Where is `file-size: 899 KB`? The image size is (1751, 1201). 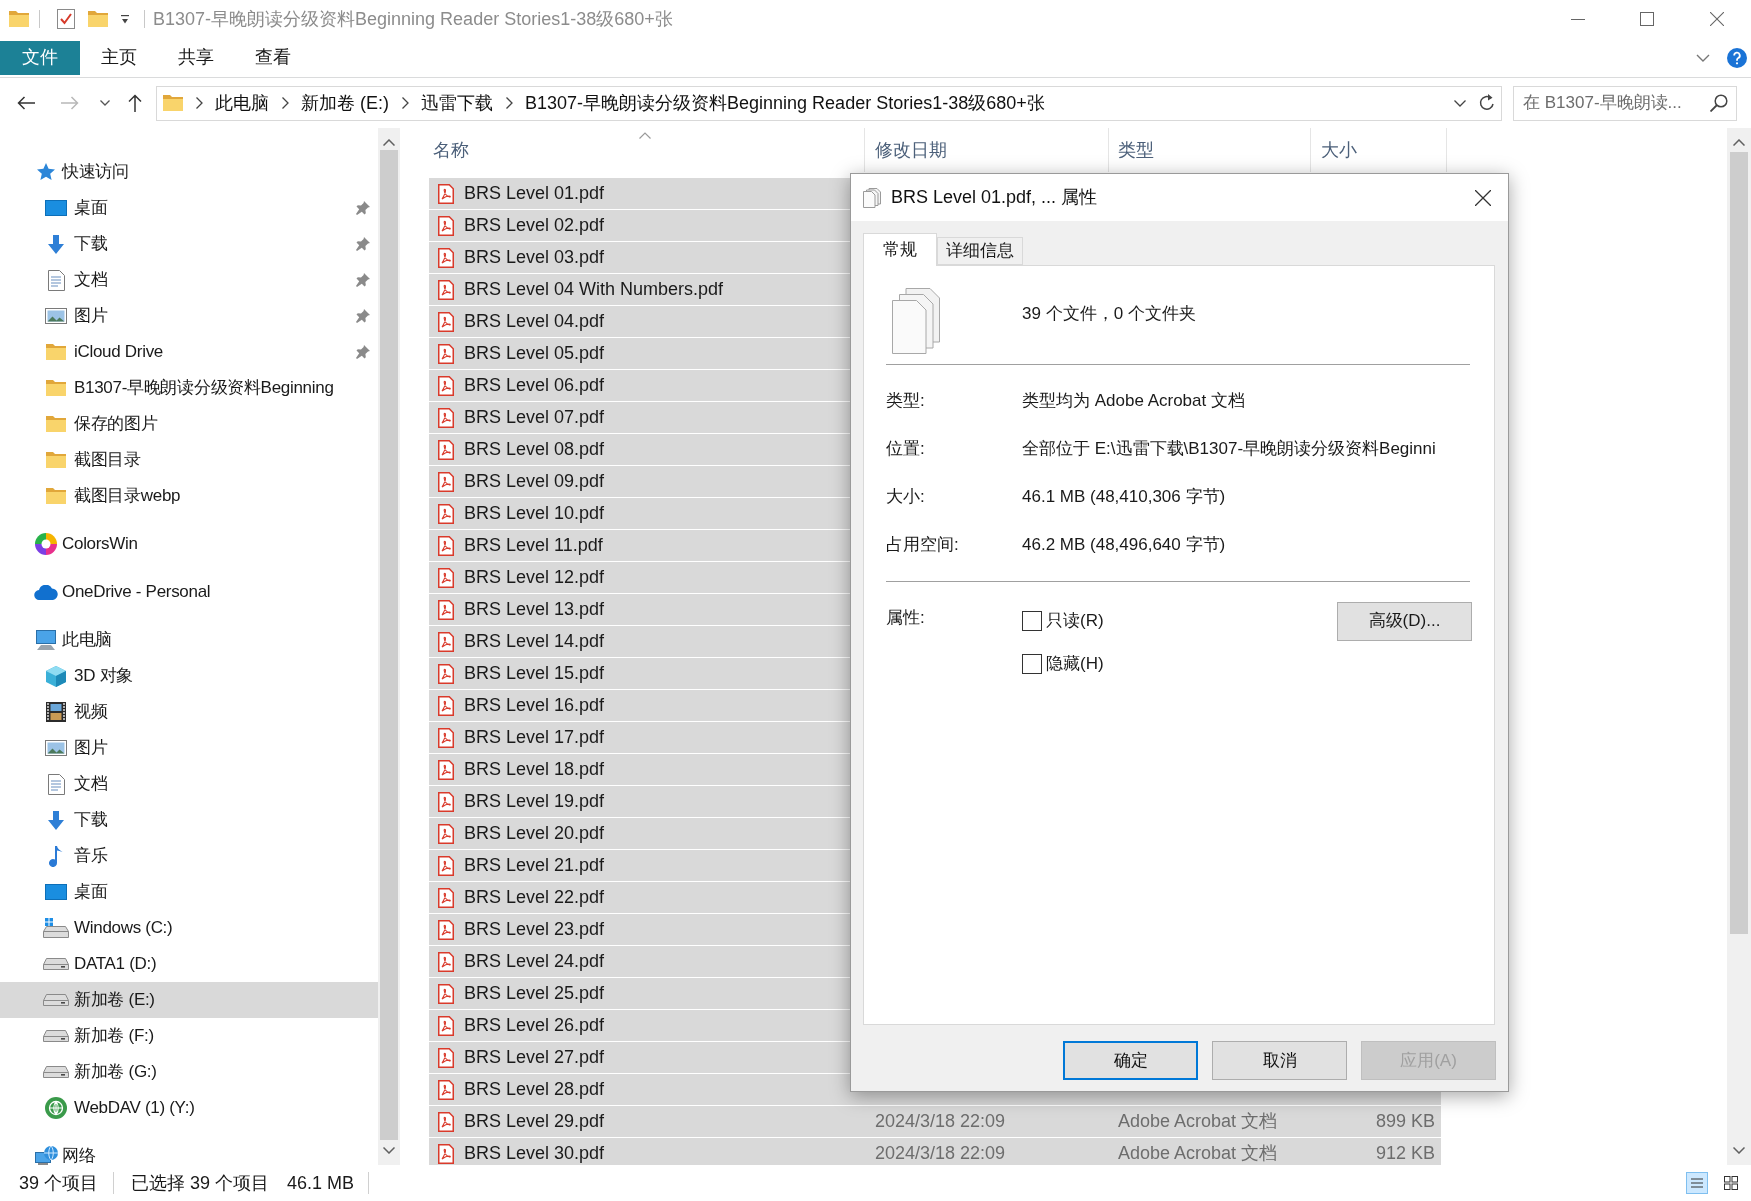 file-size: 899 KB is located at coordinates (1405, 1121).